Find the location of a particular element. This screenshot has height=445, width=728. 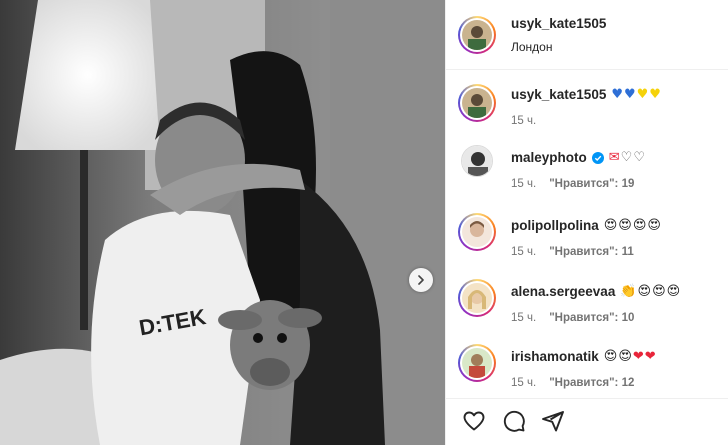

author-avatar is located at coordinates (477, 35).